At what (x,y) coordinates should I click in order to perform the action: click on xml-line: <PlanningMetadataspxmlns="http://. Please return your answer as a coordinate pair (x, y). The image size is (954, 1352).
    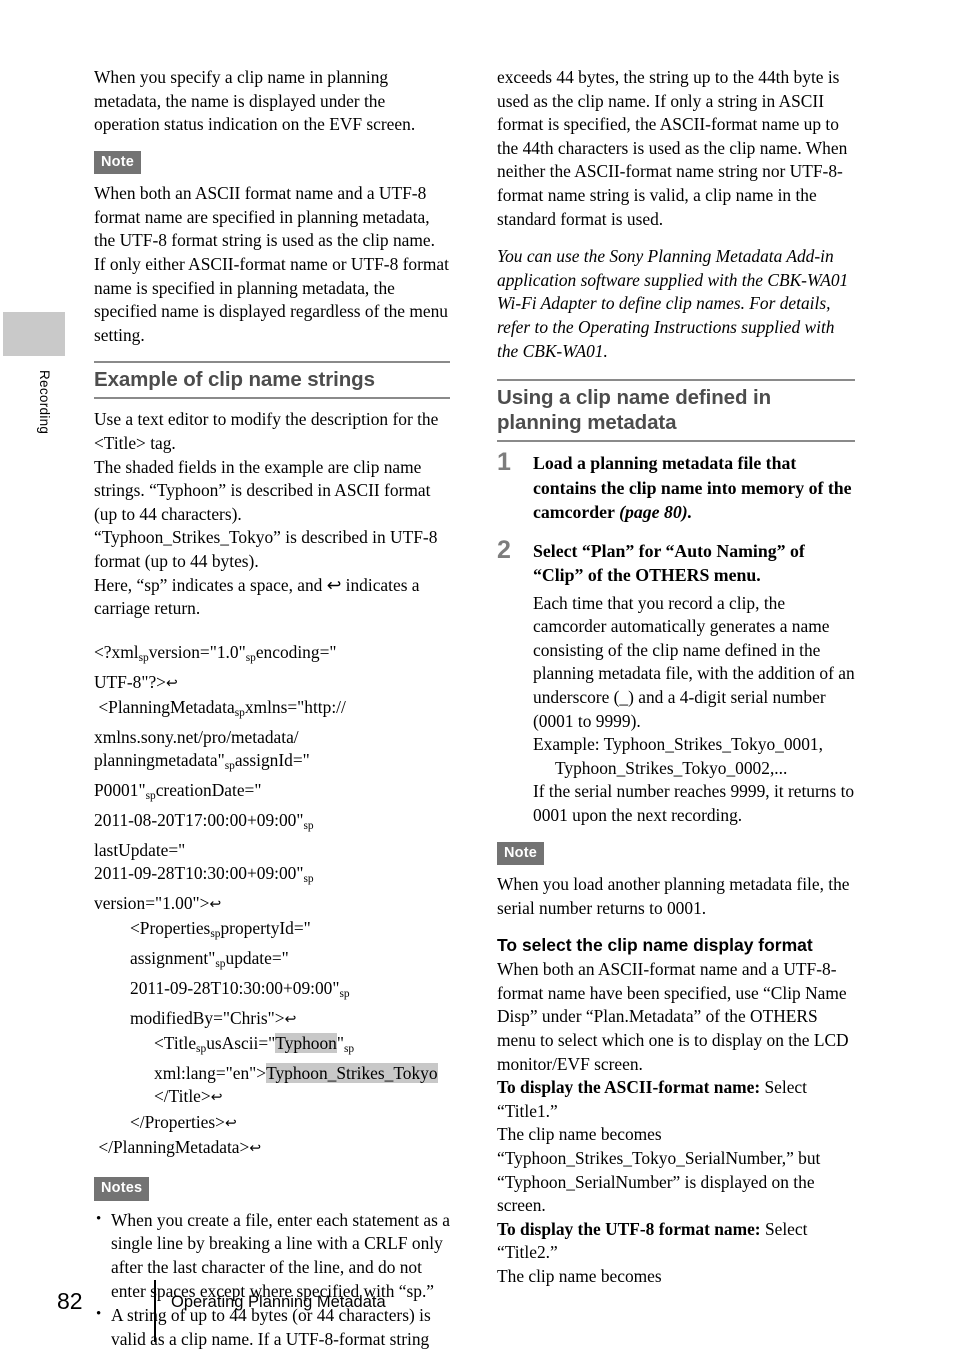
    Looking at the image, I should click on (220, 708).